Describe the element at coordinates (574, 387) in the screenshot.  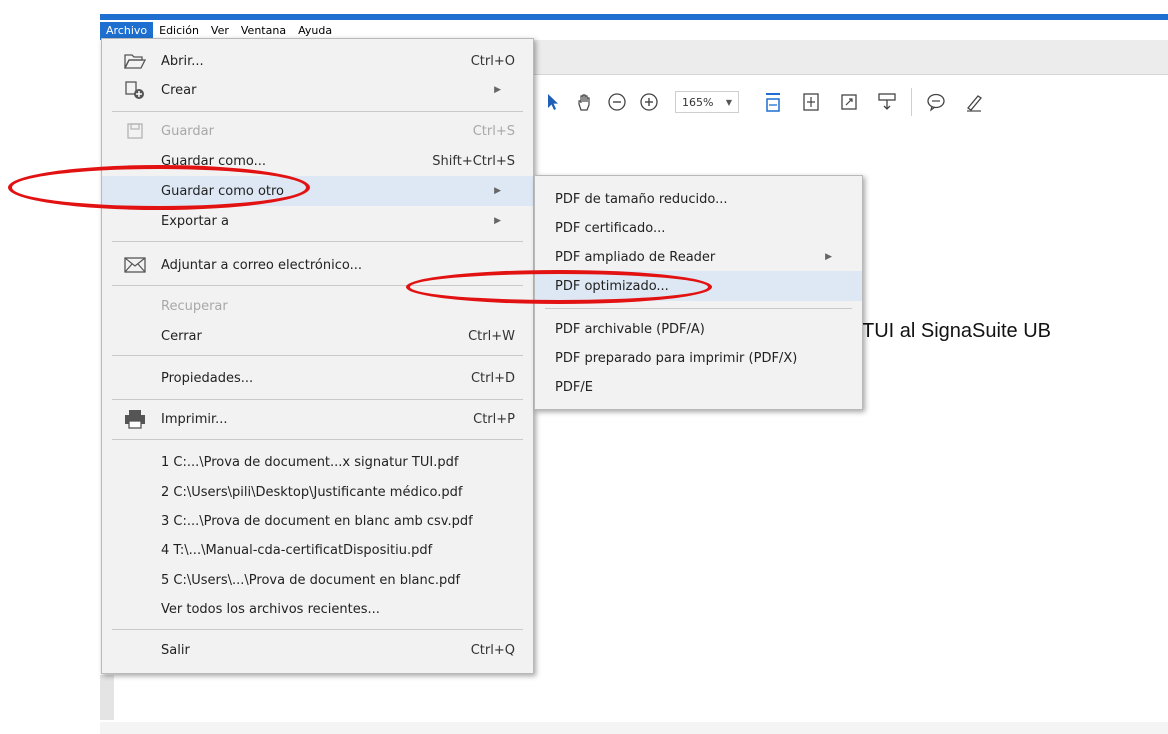
I see `submenu-item-label: PDF/E` at that location.